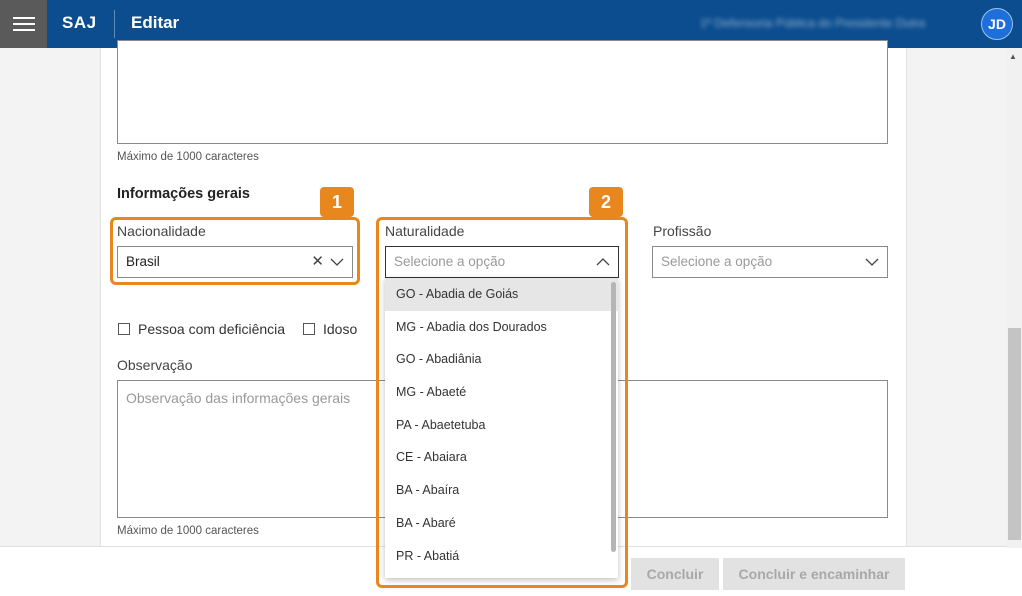 This screenshot has height=596, width=1022. What do you see at coordinates (1014, 434) in the screenshot?
I see `page-scrollbar-thumb` at bounding box center [1014, 434].